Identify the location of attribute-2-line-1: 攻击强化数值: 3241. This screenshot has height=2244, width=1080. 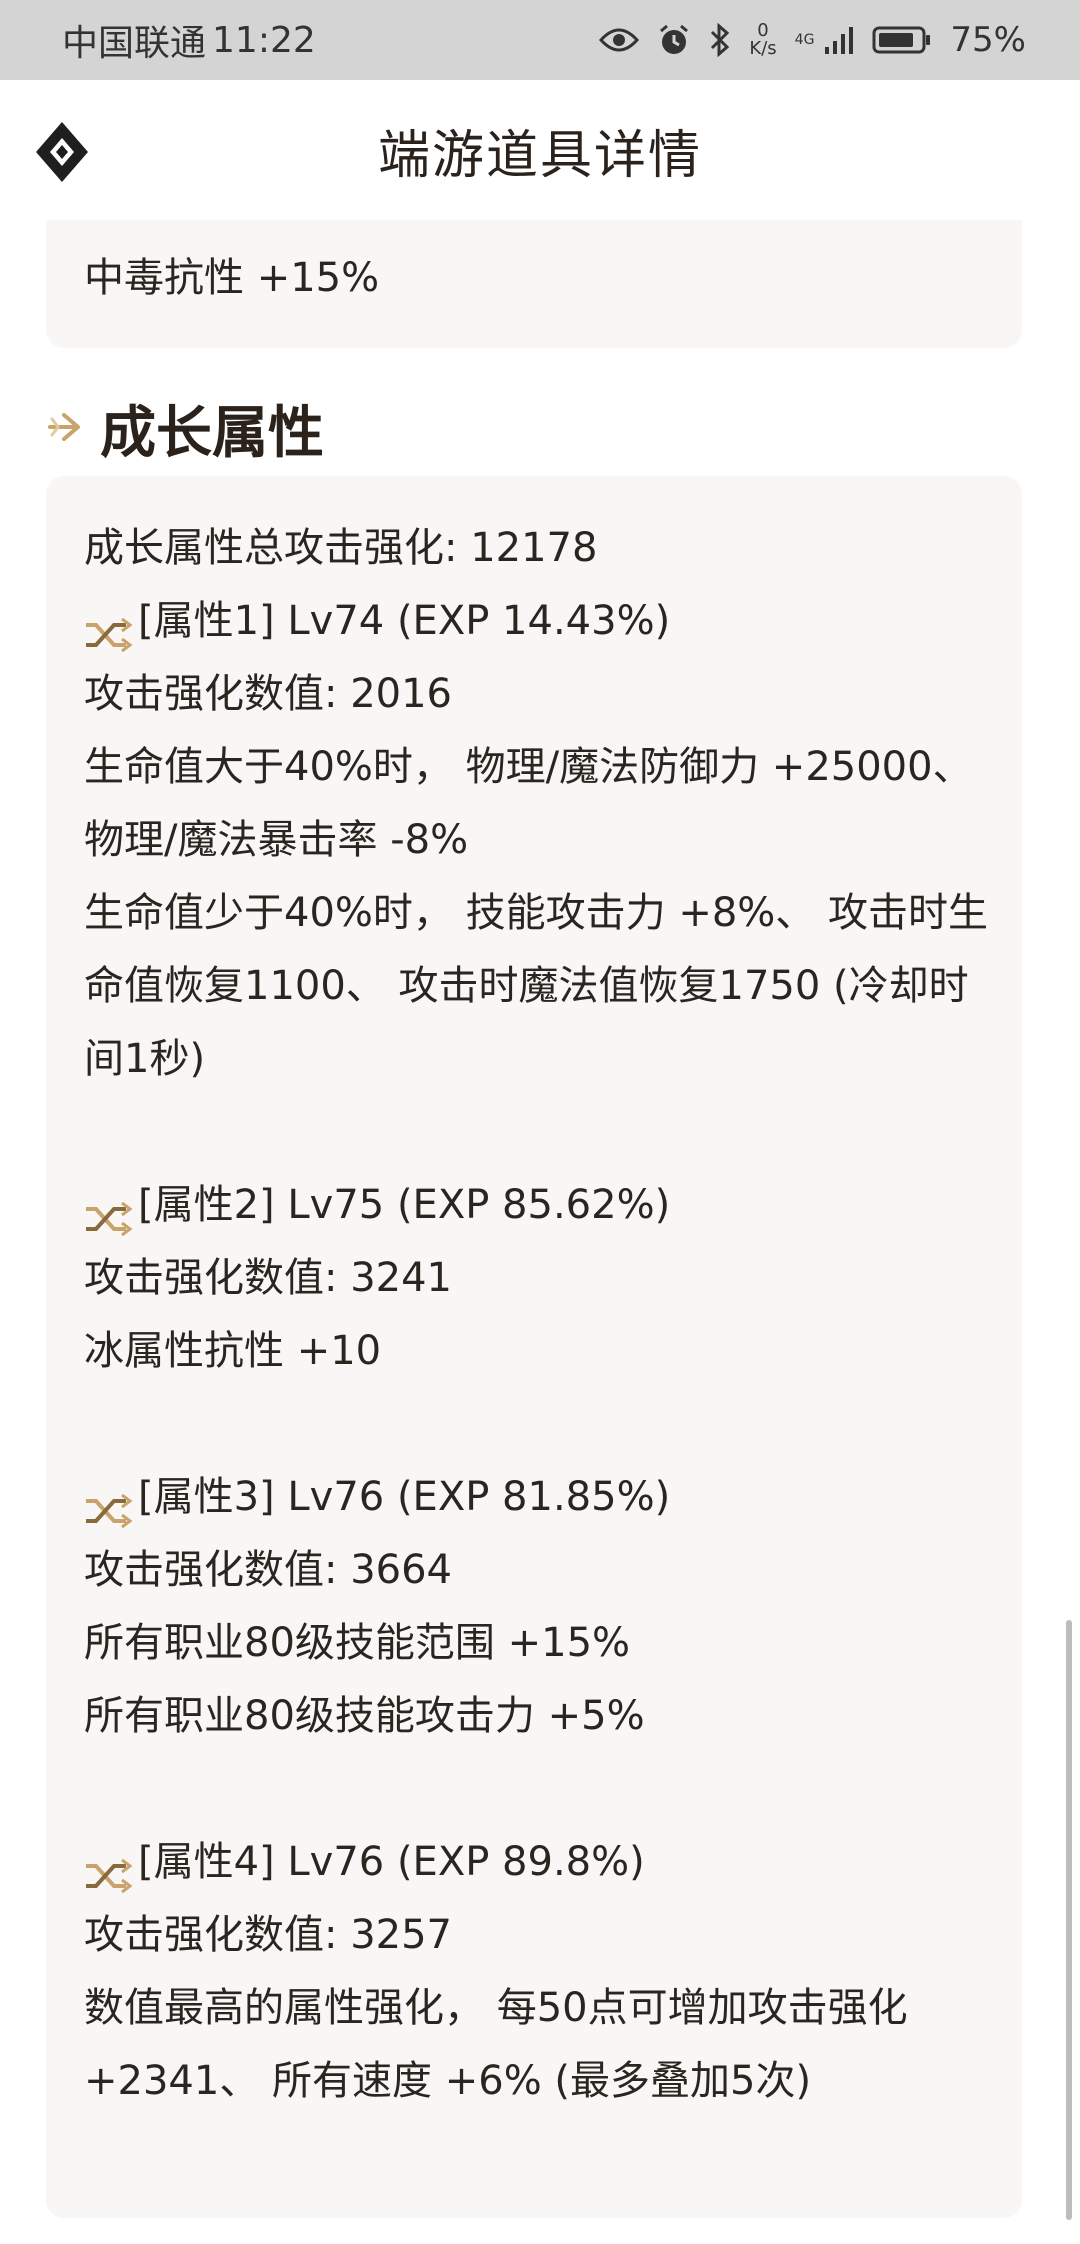
(268, 1278).